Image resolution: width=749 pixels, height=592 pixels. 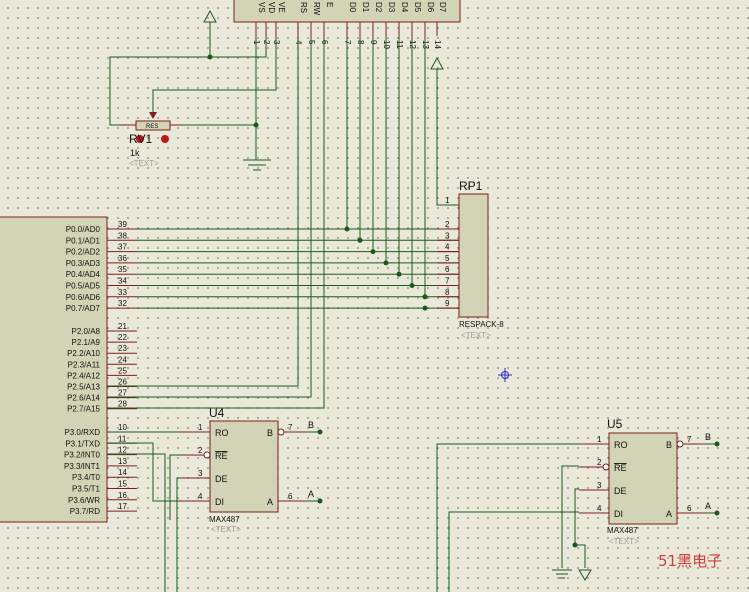 I want to click on u5-ref: U5, so click(x=615, y=424).